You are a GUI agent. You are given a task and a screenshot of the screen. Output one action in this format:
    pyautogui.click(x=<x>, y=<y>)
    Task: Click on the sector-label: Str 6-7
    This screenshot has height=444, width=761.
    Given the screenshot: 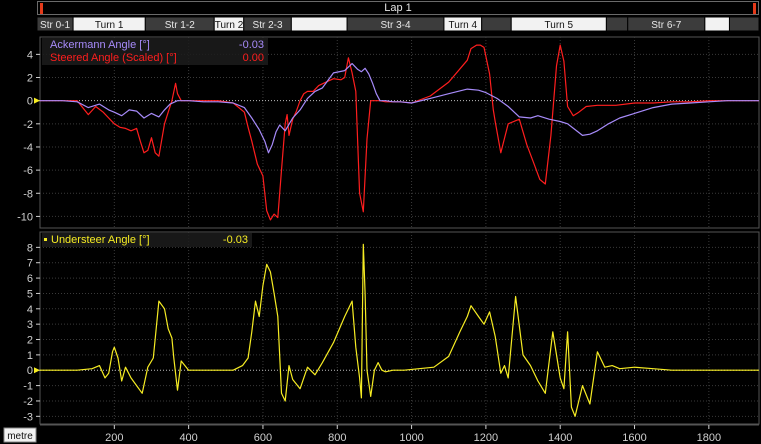 What is the action you would take?
    pyautogui.click(x=666, y=25)
    